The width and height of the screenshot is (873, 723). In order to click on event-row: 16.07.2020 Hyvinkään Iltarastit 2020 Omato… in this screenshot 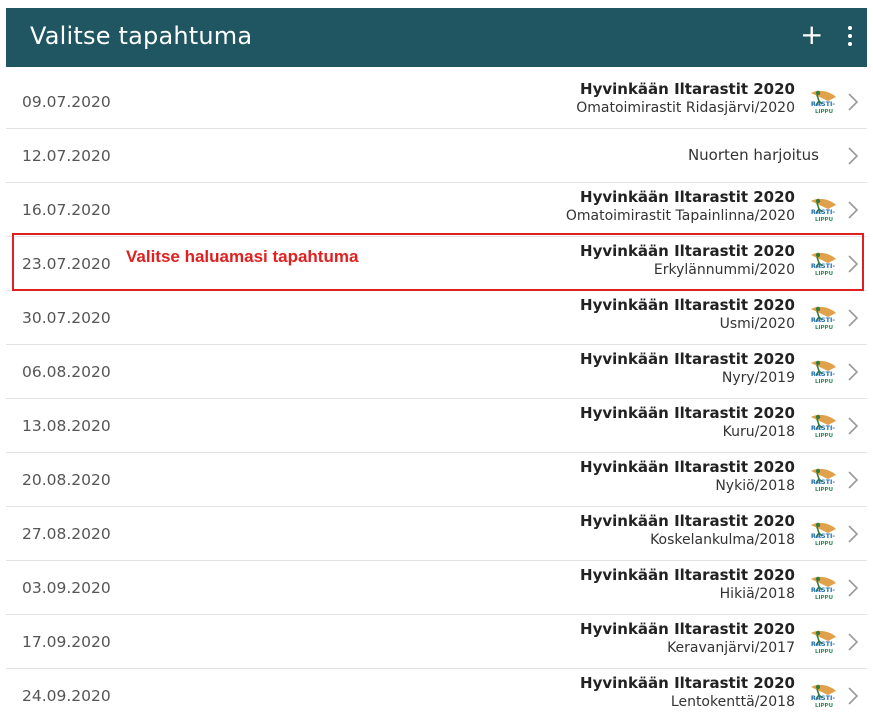, I will do `click(436, 210)`.